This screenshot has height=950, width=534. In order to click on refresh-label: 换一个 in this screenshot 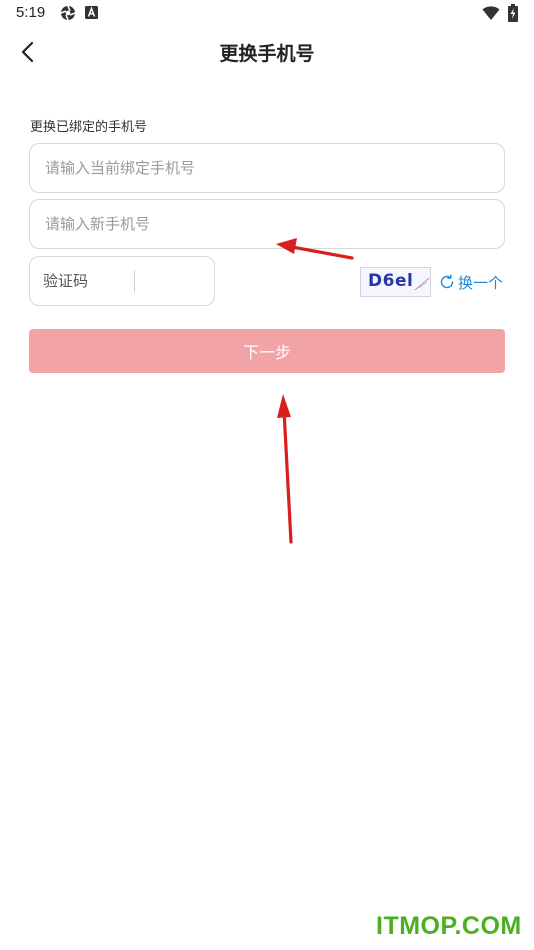, I will do `click(481, 282)`.